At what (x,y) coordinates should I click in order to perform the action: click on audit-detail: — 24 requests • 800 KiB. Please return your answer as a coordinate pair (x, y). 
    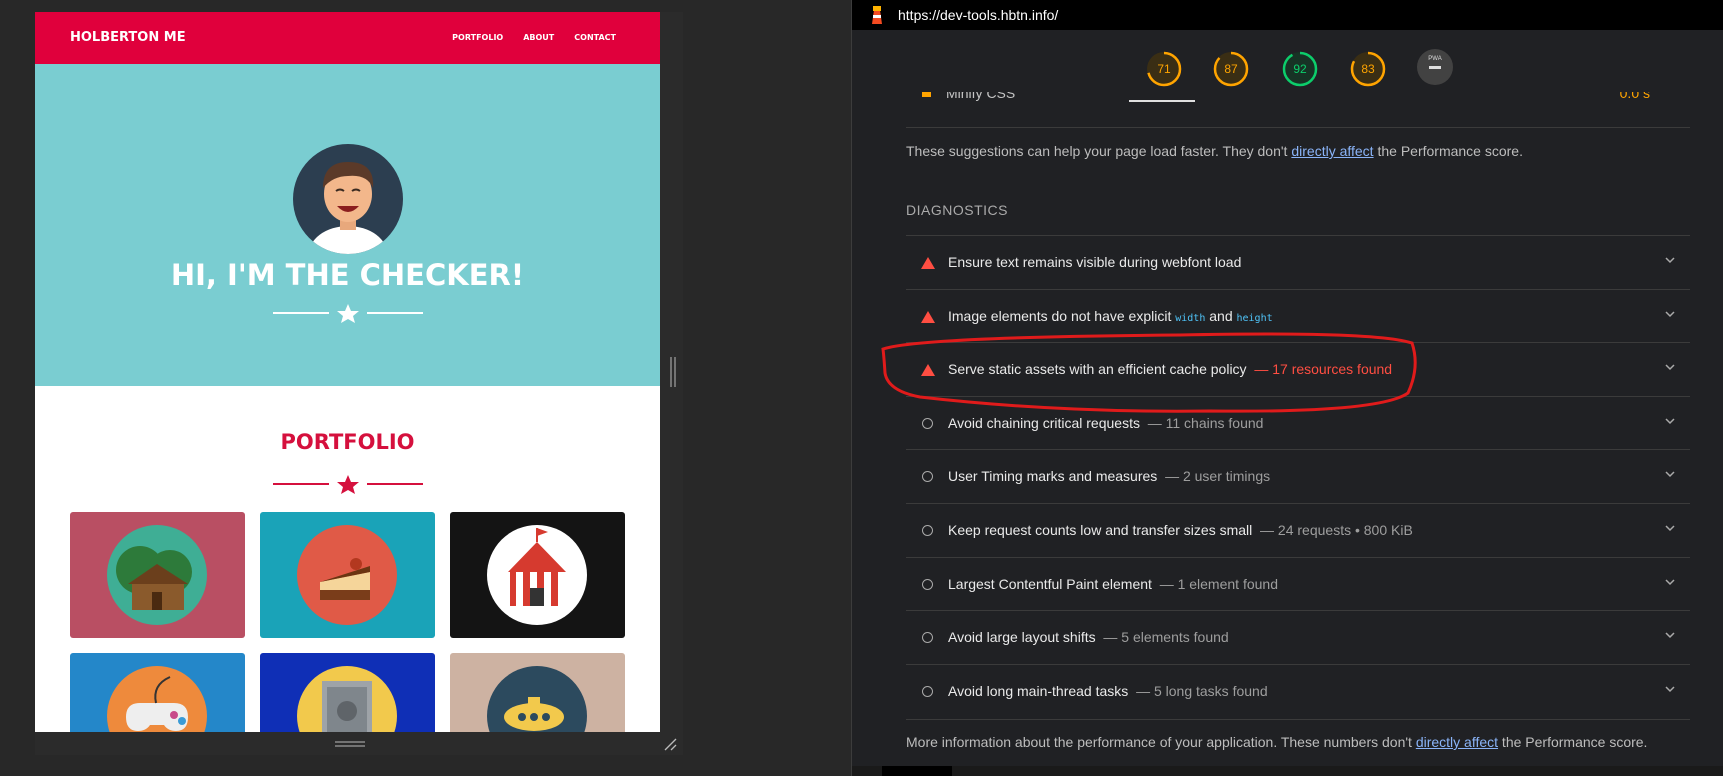
    Looking at the image, I should click on (1336, 530).